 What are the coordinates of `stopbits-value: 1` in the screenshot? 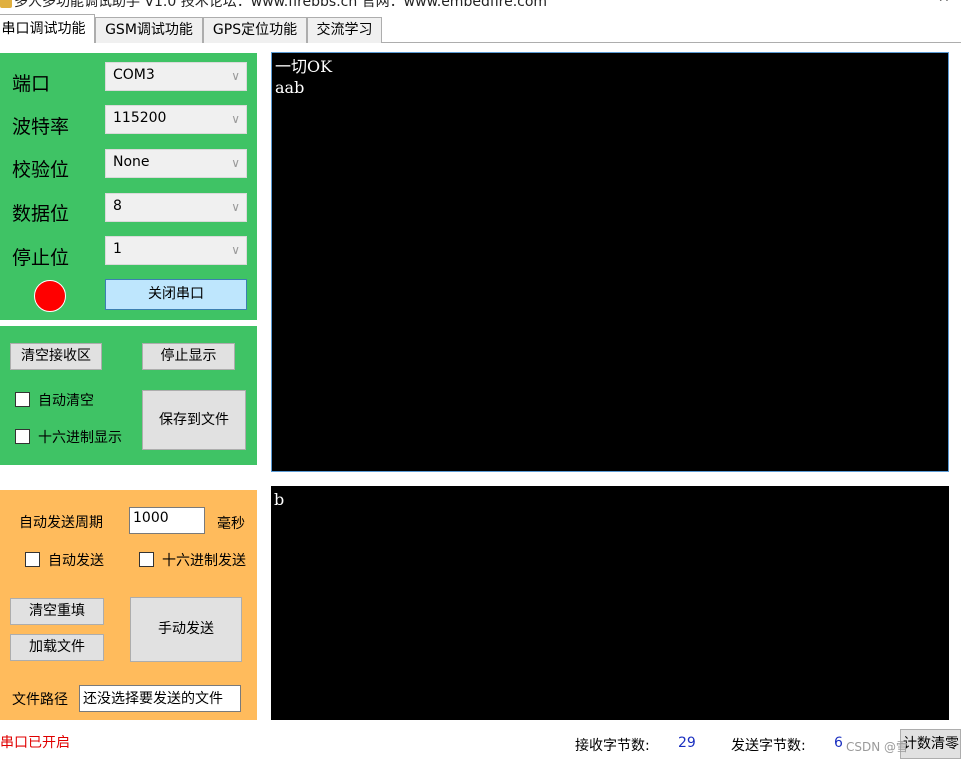 It's located at (117, 249).